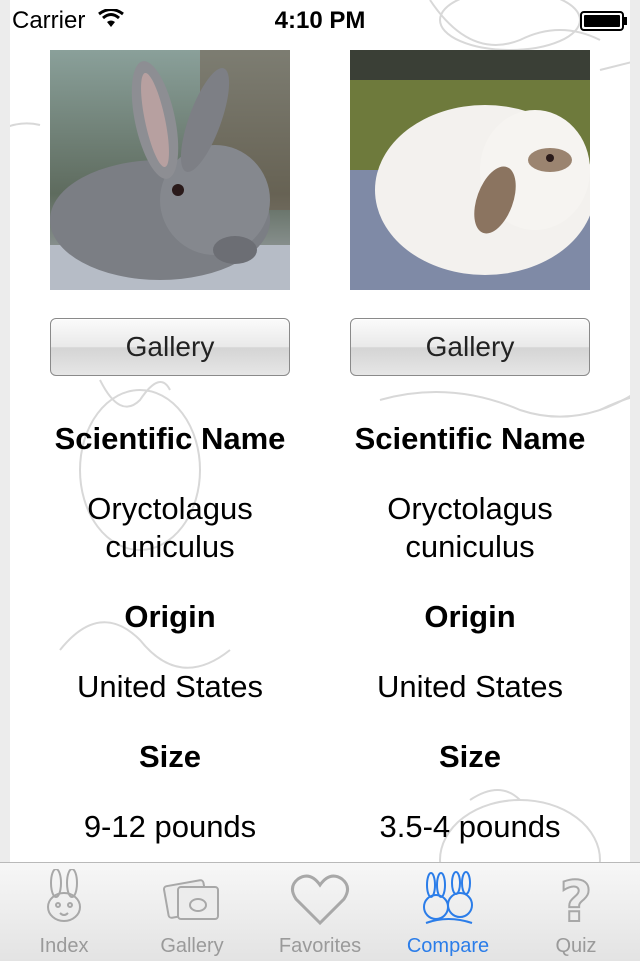 The width and height of the screenshot is (640, 961). I want to click on tab-favorites: Favorites, so click(320, 912).